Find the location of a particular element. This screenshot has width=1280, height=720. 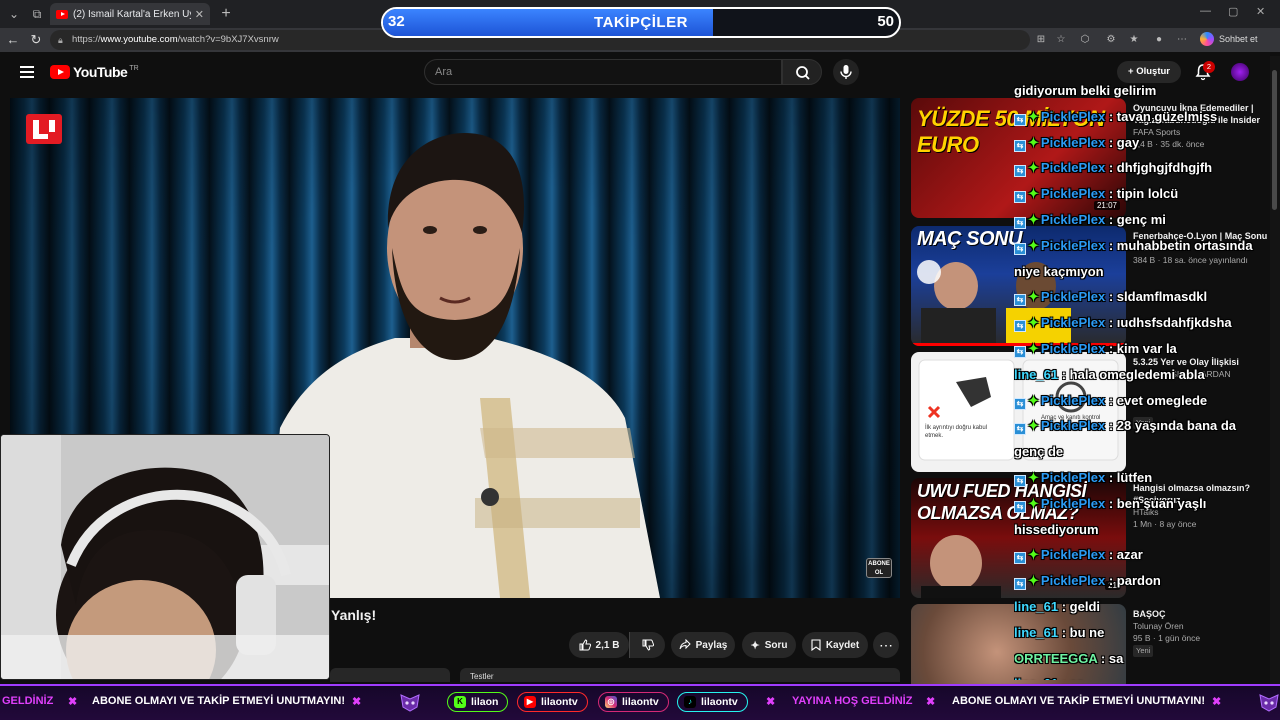

ask-button: ✦ Soru is located at coordinates (769, 645).